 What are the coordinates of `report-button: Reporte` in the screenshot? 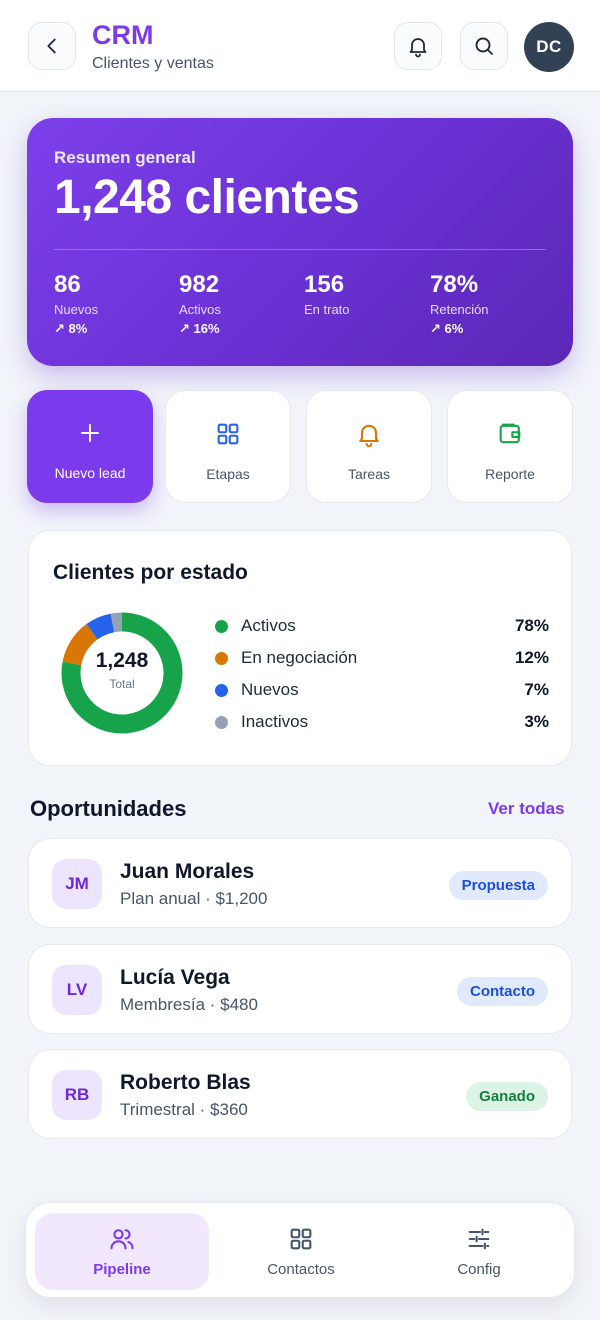 It's located at (510, 446).